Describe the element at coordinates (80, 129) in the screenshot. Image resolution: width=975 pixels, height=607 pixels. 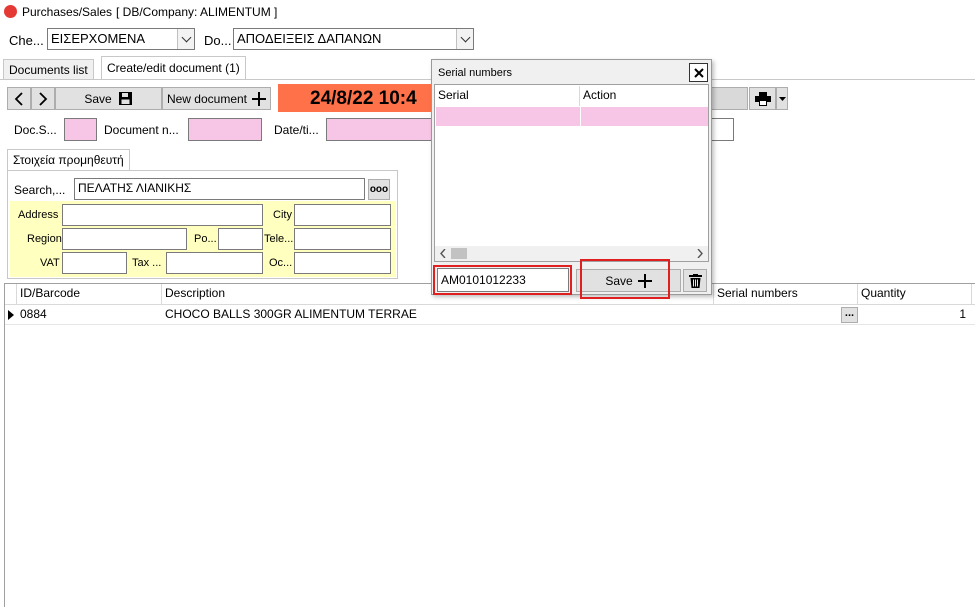
I see `doc-s-input` at that location.